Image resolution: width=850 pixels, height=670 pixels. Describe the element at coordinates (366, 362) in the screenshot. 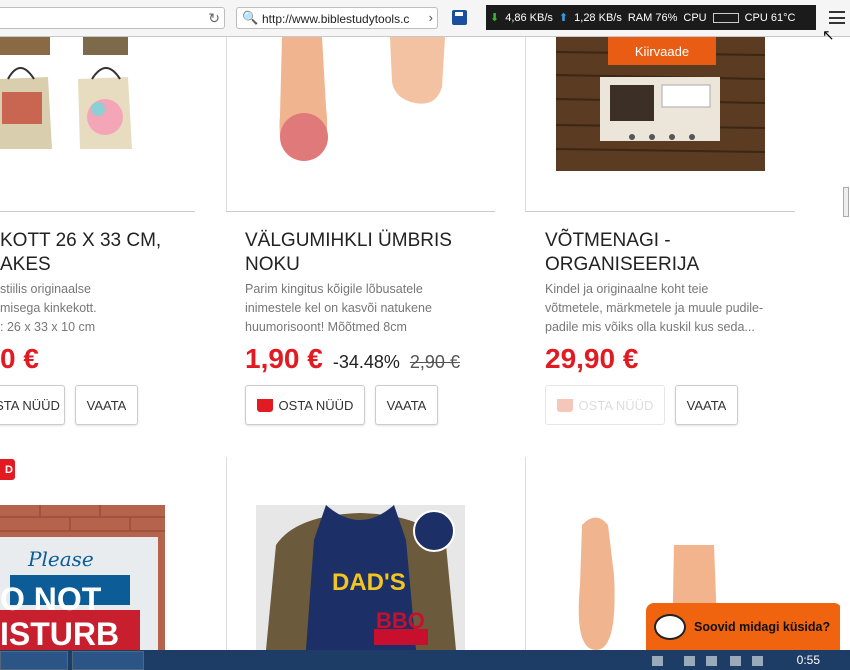

I see `discount-percent: -34.48%` at that location.